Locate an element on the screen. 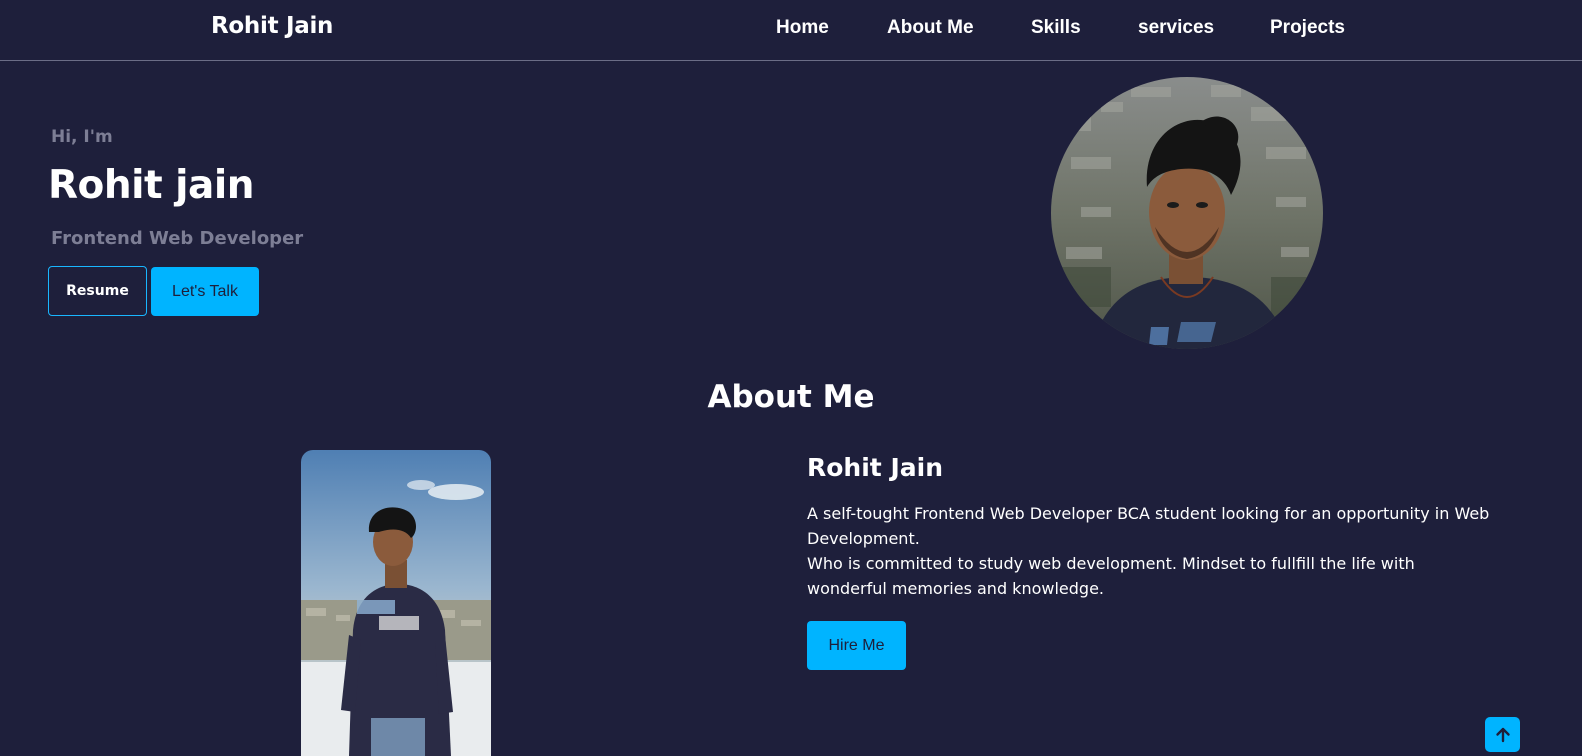  nav-links: Home About Me Skills services Projects is located at coordinates (791, 29).